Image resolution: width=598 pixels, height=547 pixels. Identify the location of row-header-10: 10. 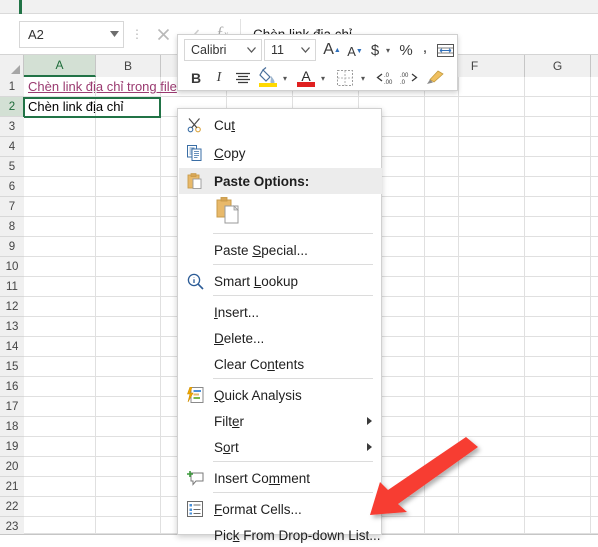
(12, 267).